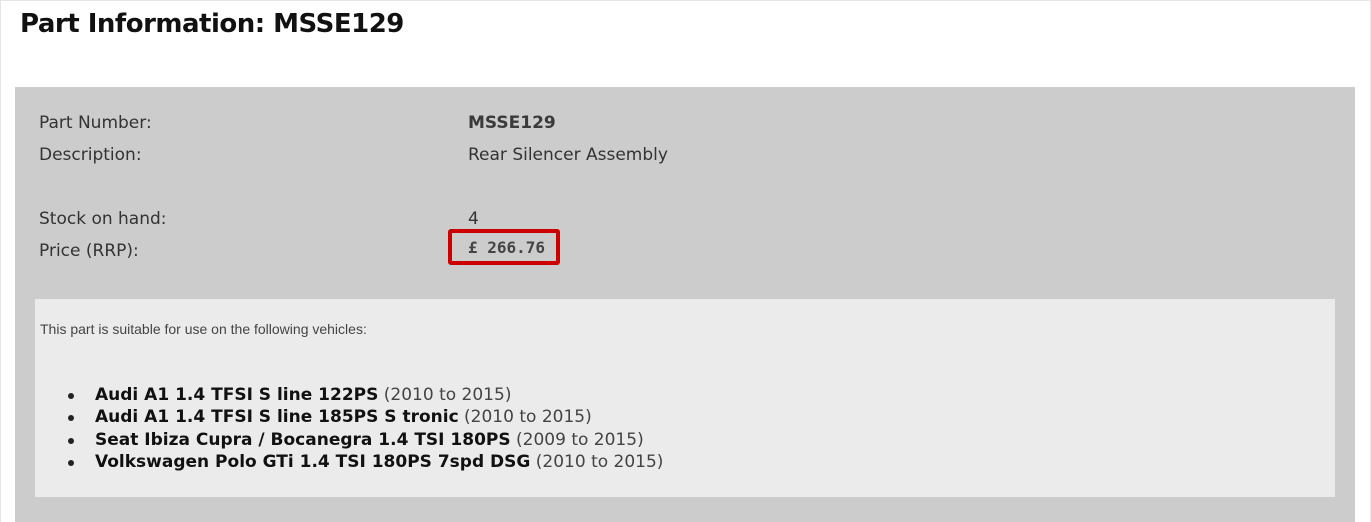 This screenshot has width=1371, height=522. I want to click on stock-row: Stock on hand: 4, so click(589, 219).